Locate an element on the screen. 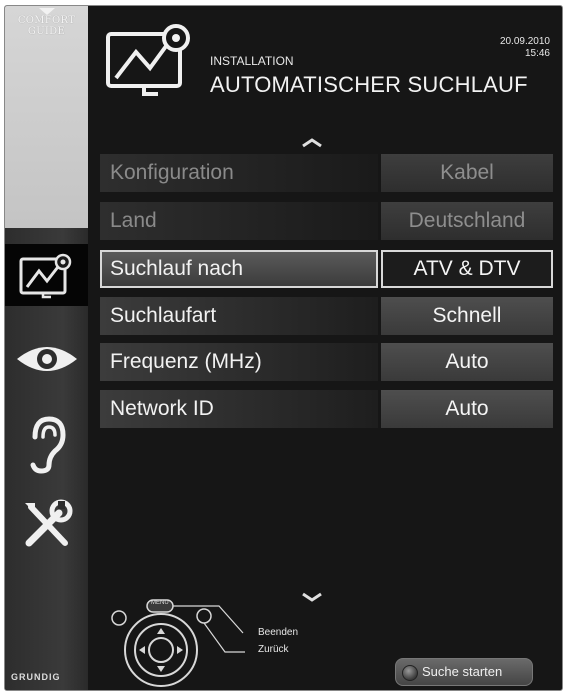 This screenshot has width=567, height=695. sidebar: COMFORT GUIDE GRUNDIG is located at coordinates (46, 348).